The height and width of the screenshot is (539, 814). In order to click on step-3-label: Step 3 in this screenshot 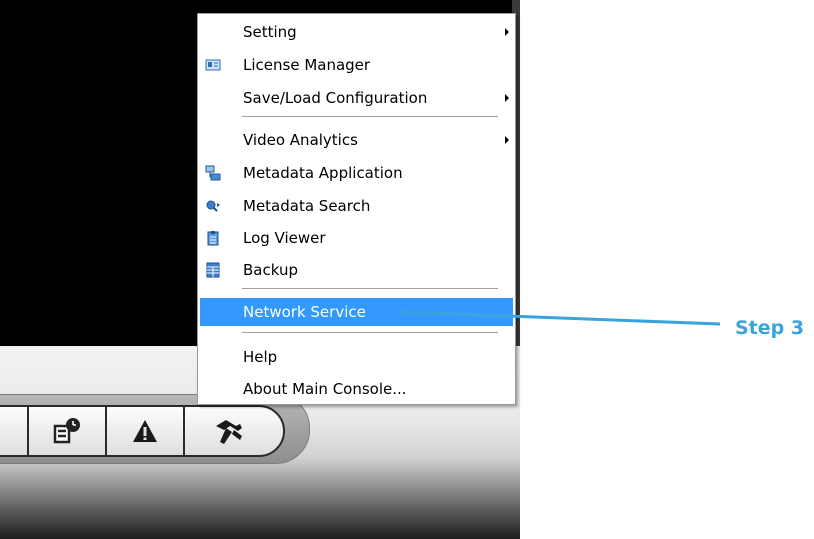, I will do `click(770, 328)`.